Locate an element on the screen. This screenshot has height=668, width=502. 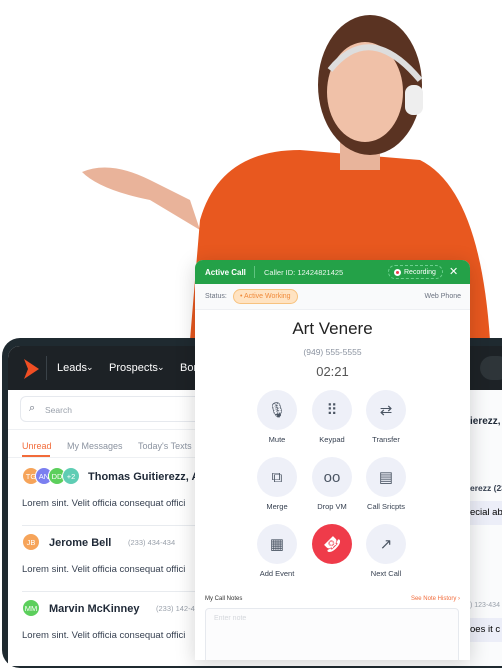
next-call-icon: ↗ is located at coordinates (386, 544).